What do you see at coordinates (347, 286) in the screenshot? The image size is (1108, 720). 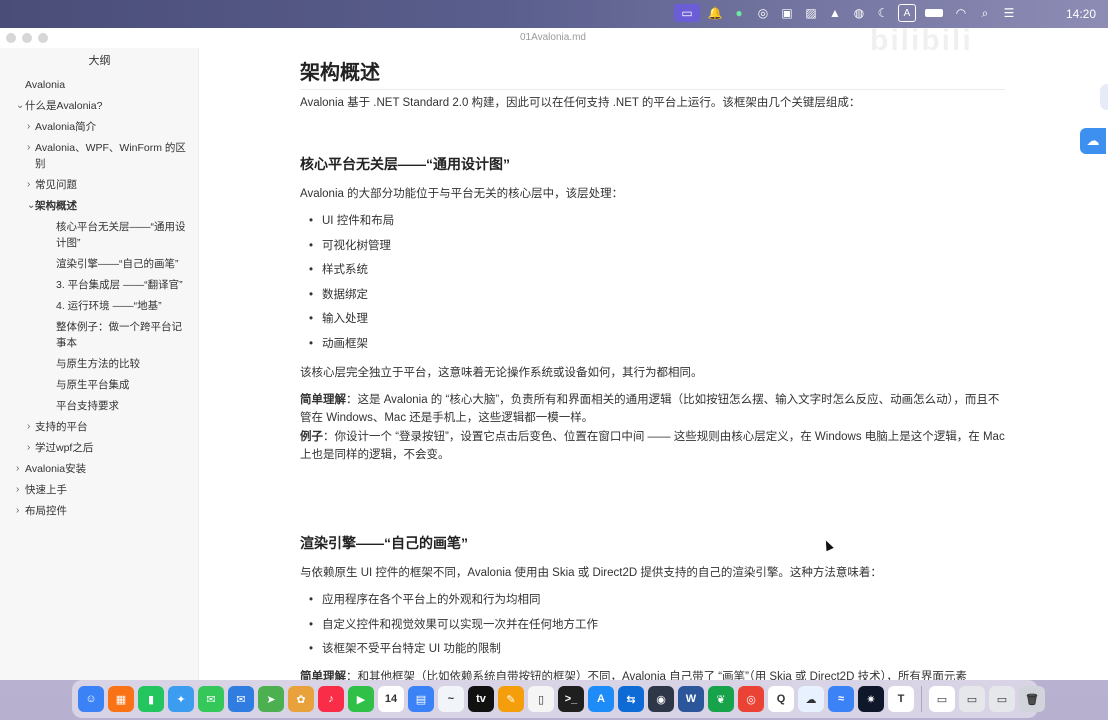 I see `section1-bullets: UI 控件和布局可视化树管理样式系统数据绑定输入处理动画框架` at bounding box center [347, 286].